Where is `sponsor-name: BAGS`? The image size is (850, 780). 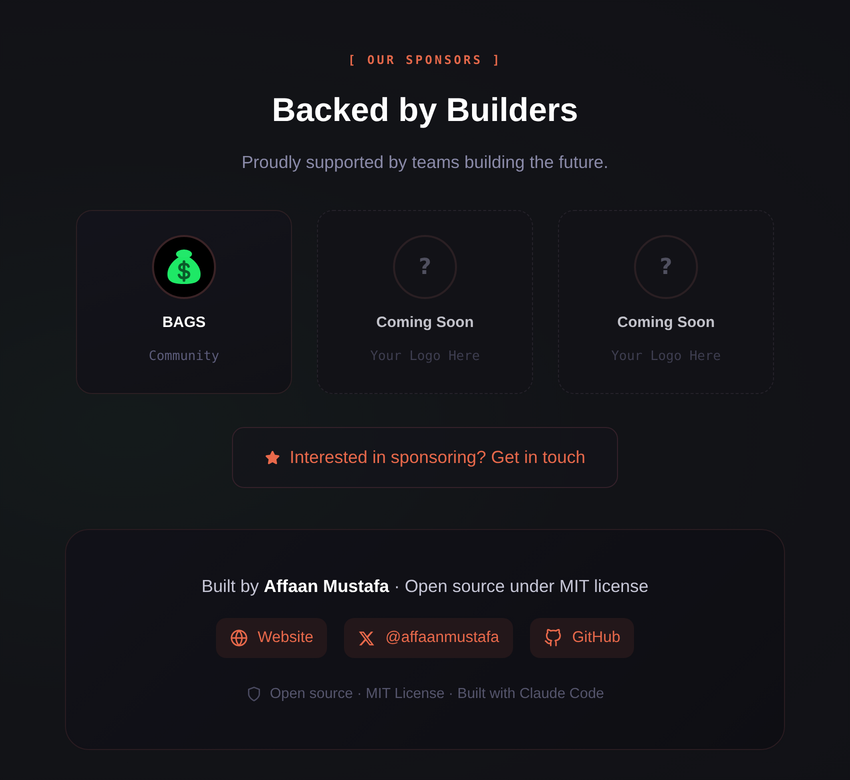
sponsor-name: BAGS is located at coordinates (184, 323).